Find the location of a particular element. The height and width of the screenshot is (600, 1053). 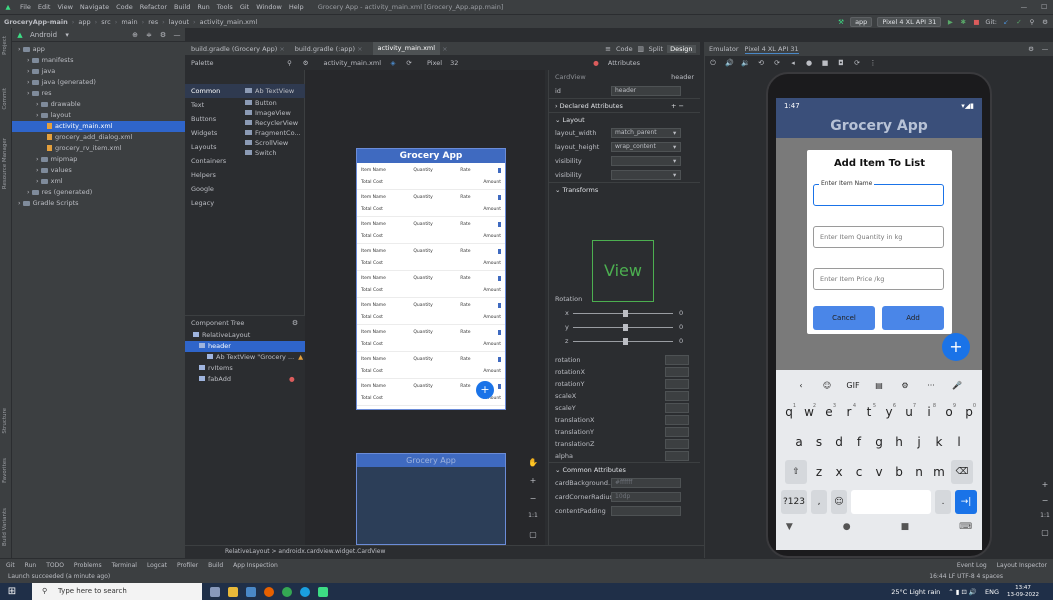

item-quantity-input: Enter Item Quantity in kg is located at coordinates (878, 237).